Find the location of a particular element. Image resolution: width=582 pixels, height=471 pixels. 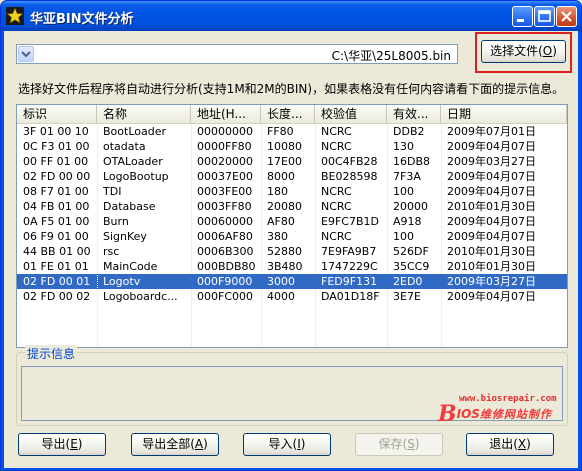

cell-address: 000FC000 is located at coordinates (225, 296).